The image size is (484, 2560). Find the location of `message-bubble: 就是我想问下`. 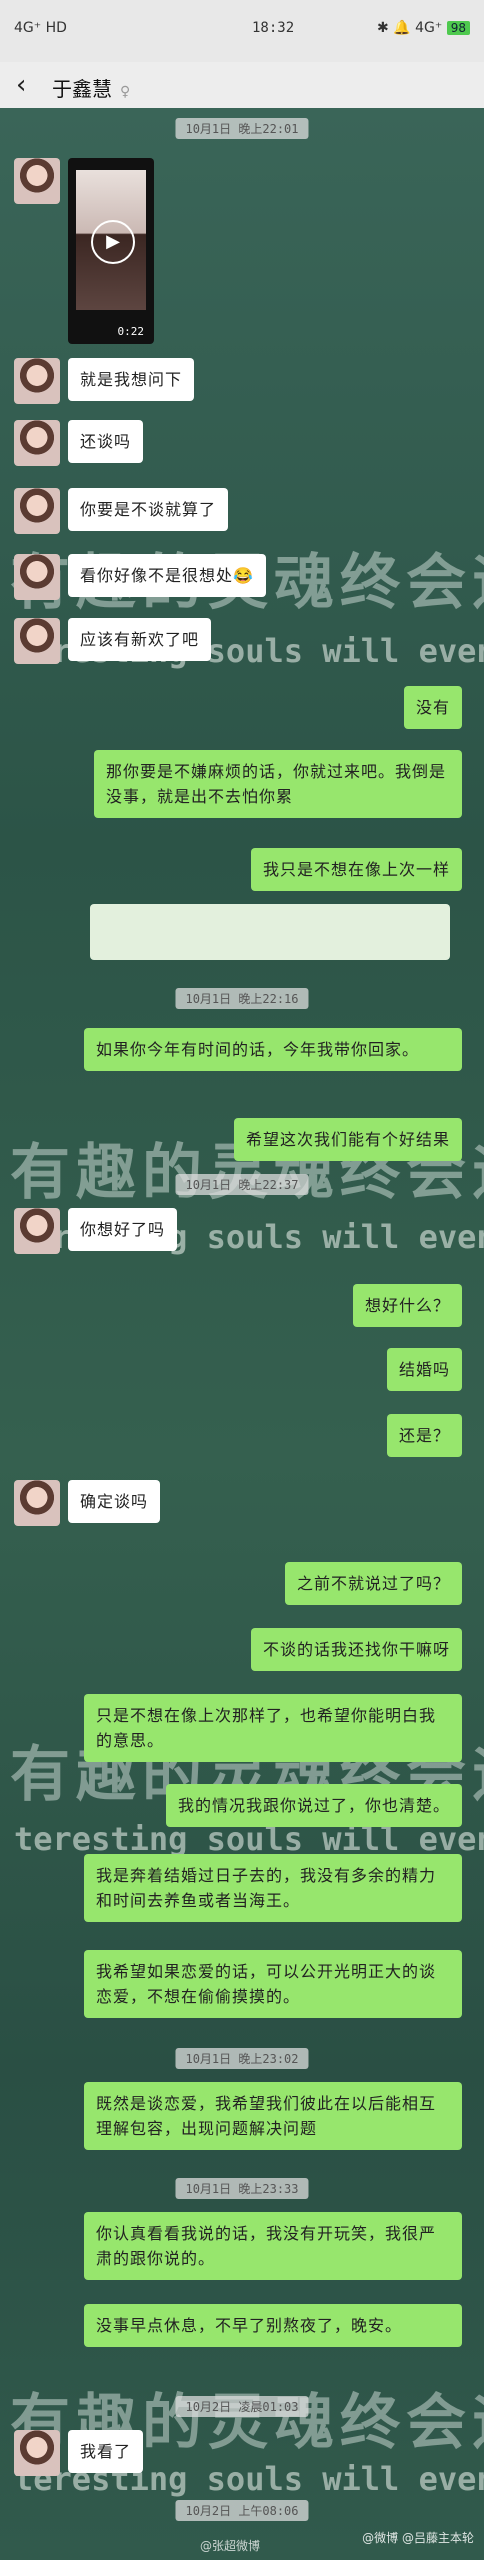

message-bubble: 就是我想问下 is located at coordinates (131, 379).